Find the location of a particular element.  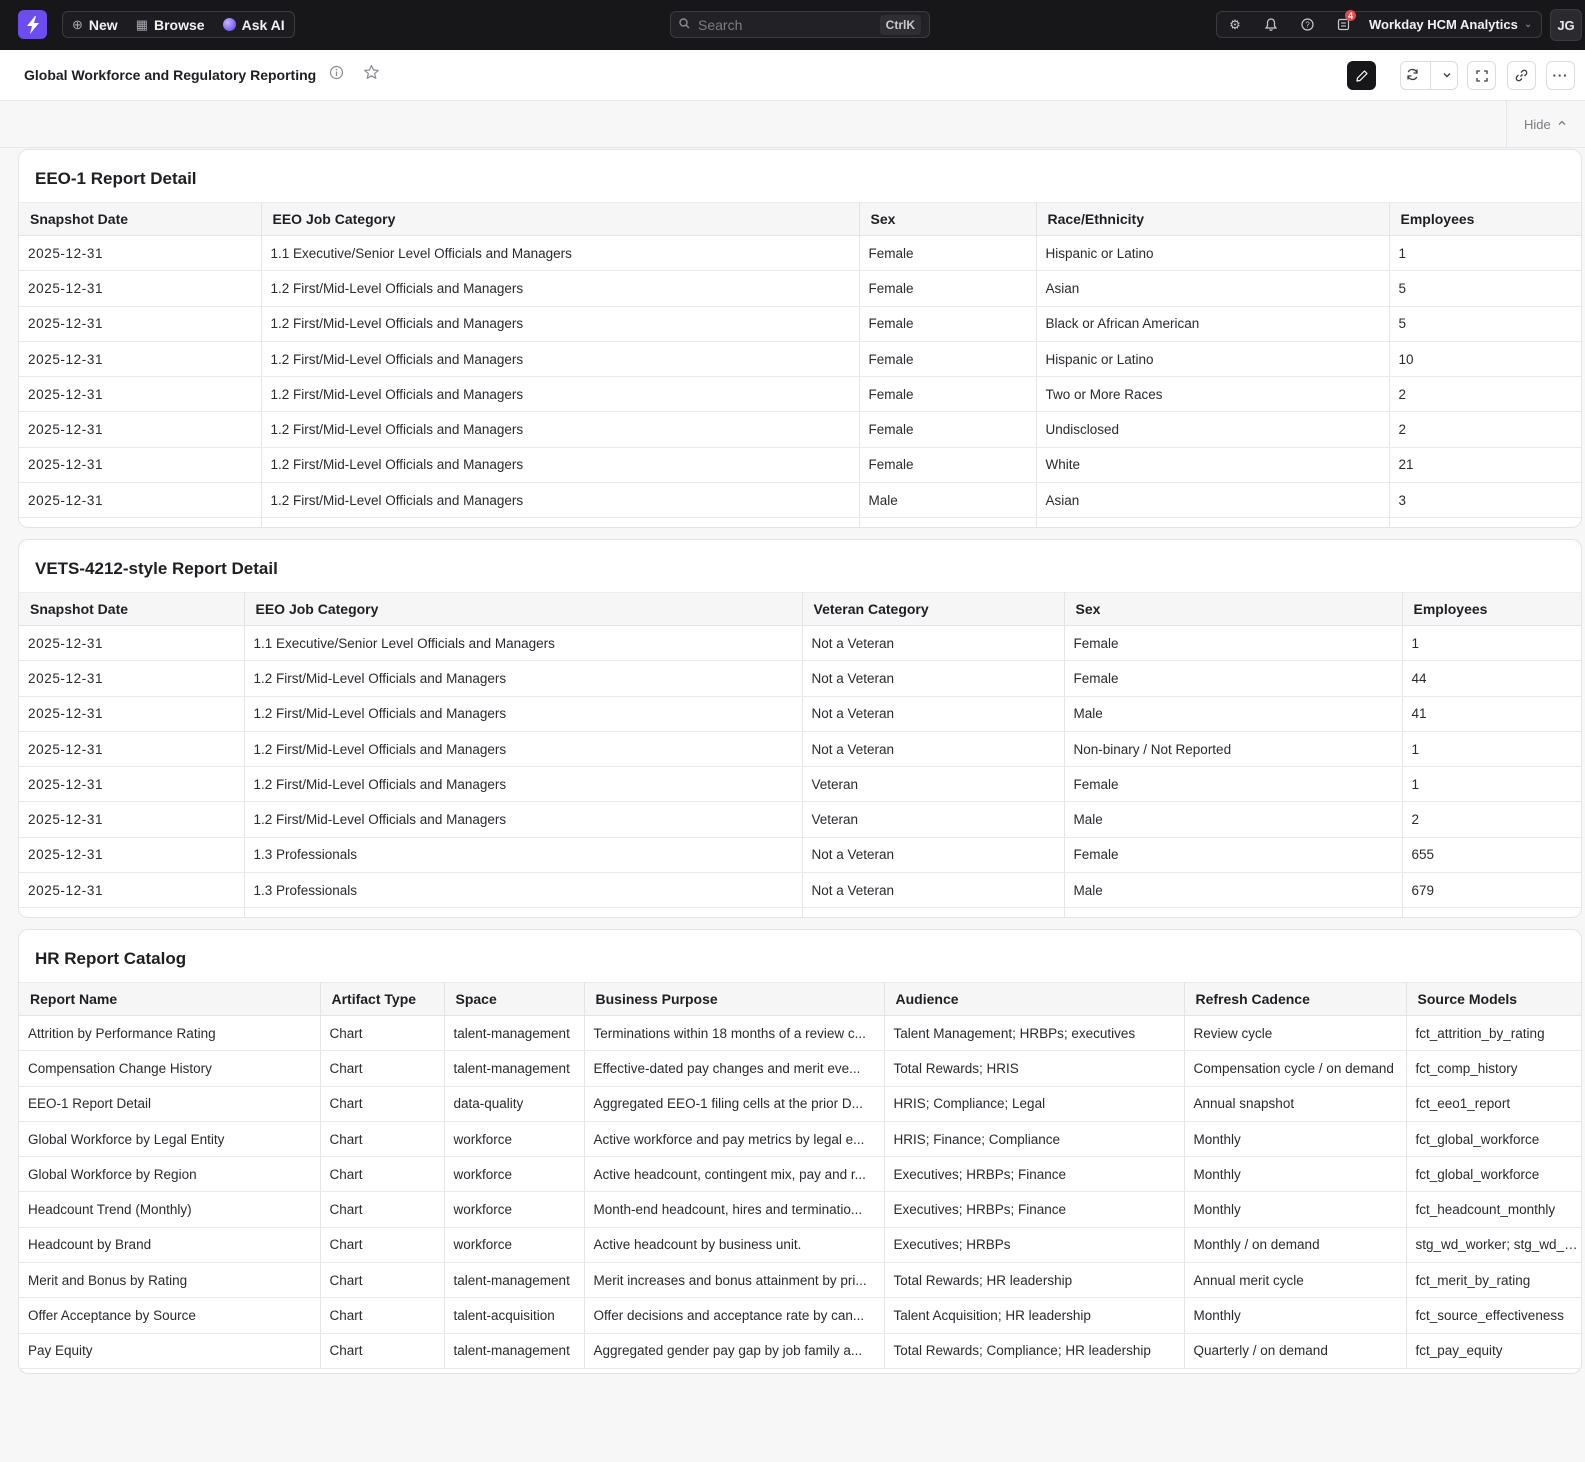

settings-gear-icon: ⚙ is located at coordinates (1235, 24).